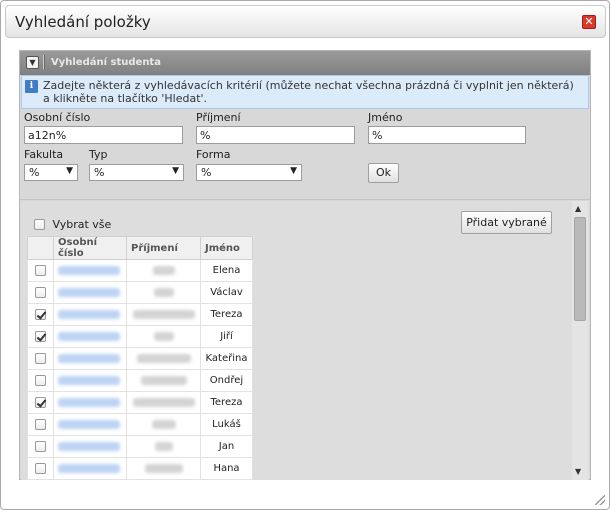 This screenshot has width=610, height=510. What do you see at coordinates (226, 248) in the screenshot?
I see `column-header-jmeno: Jméno` at bounding box center [226, 248].